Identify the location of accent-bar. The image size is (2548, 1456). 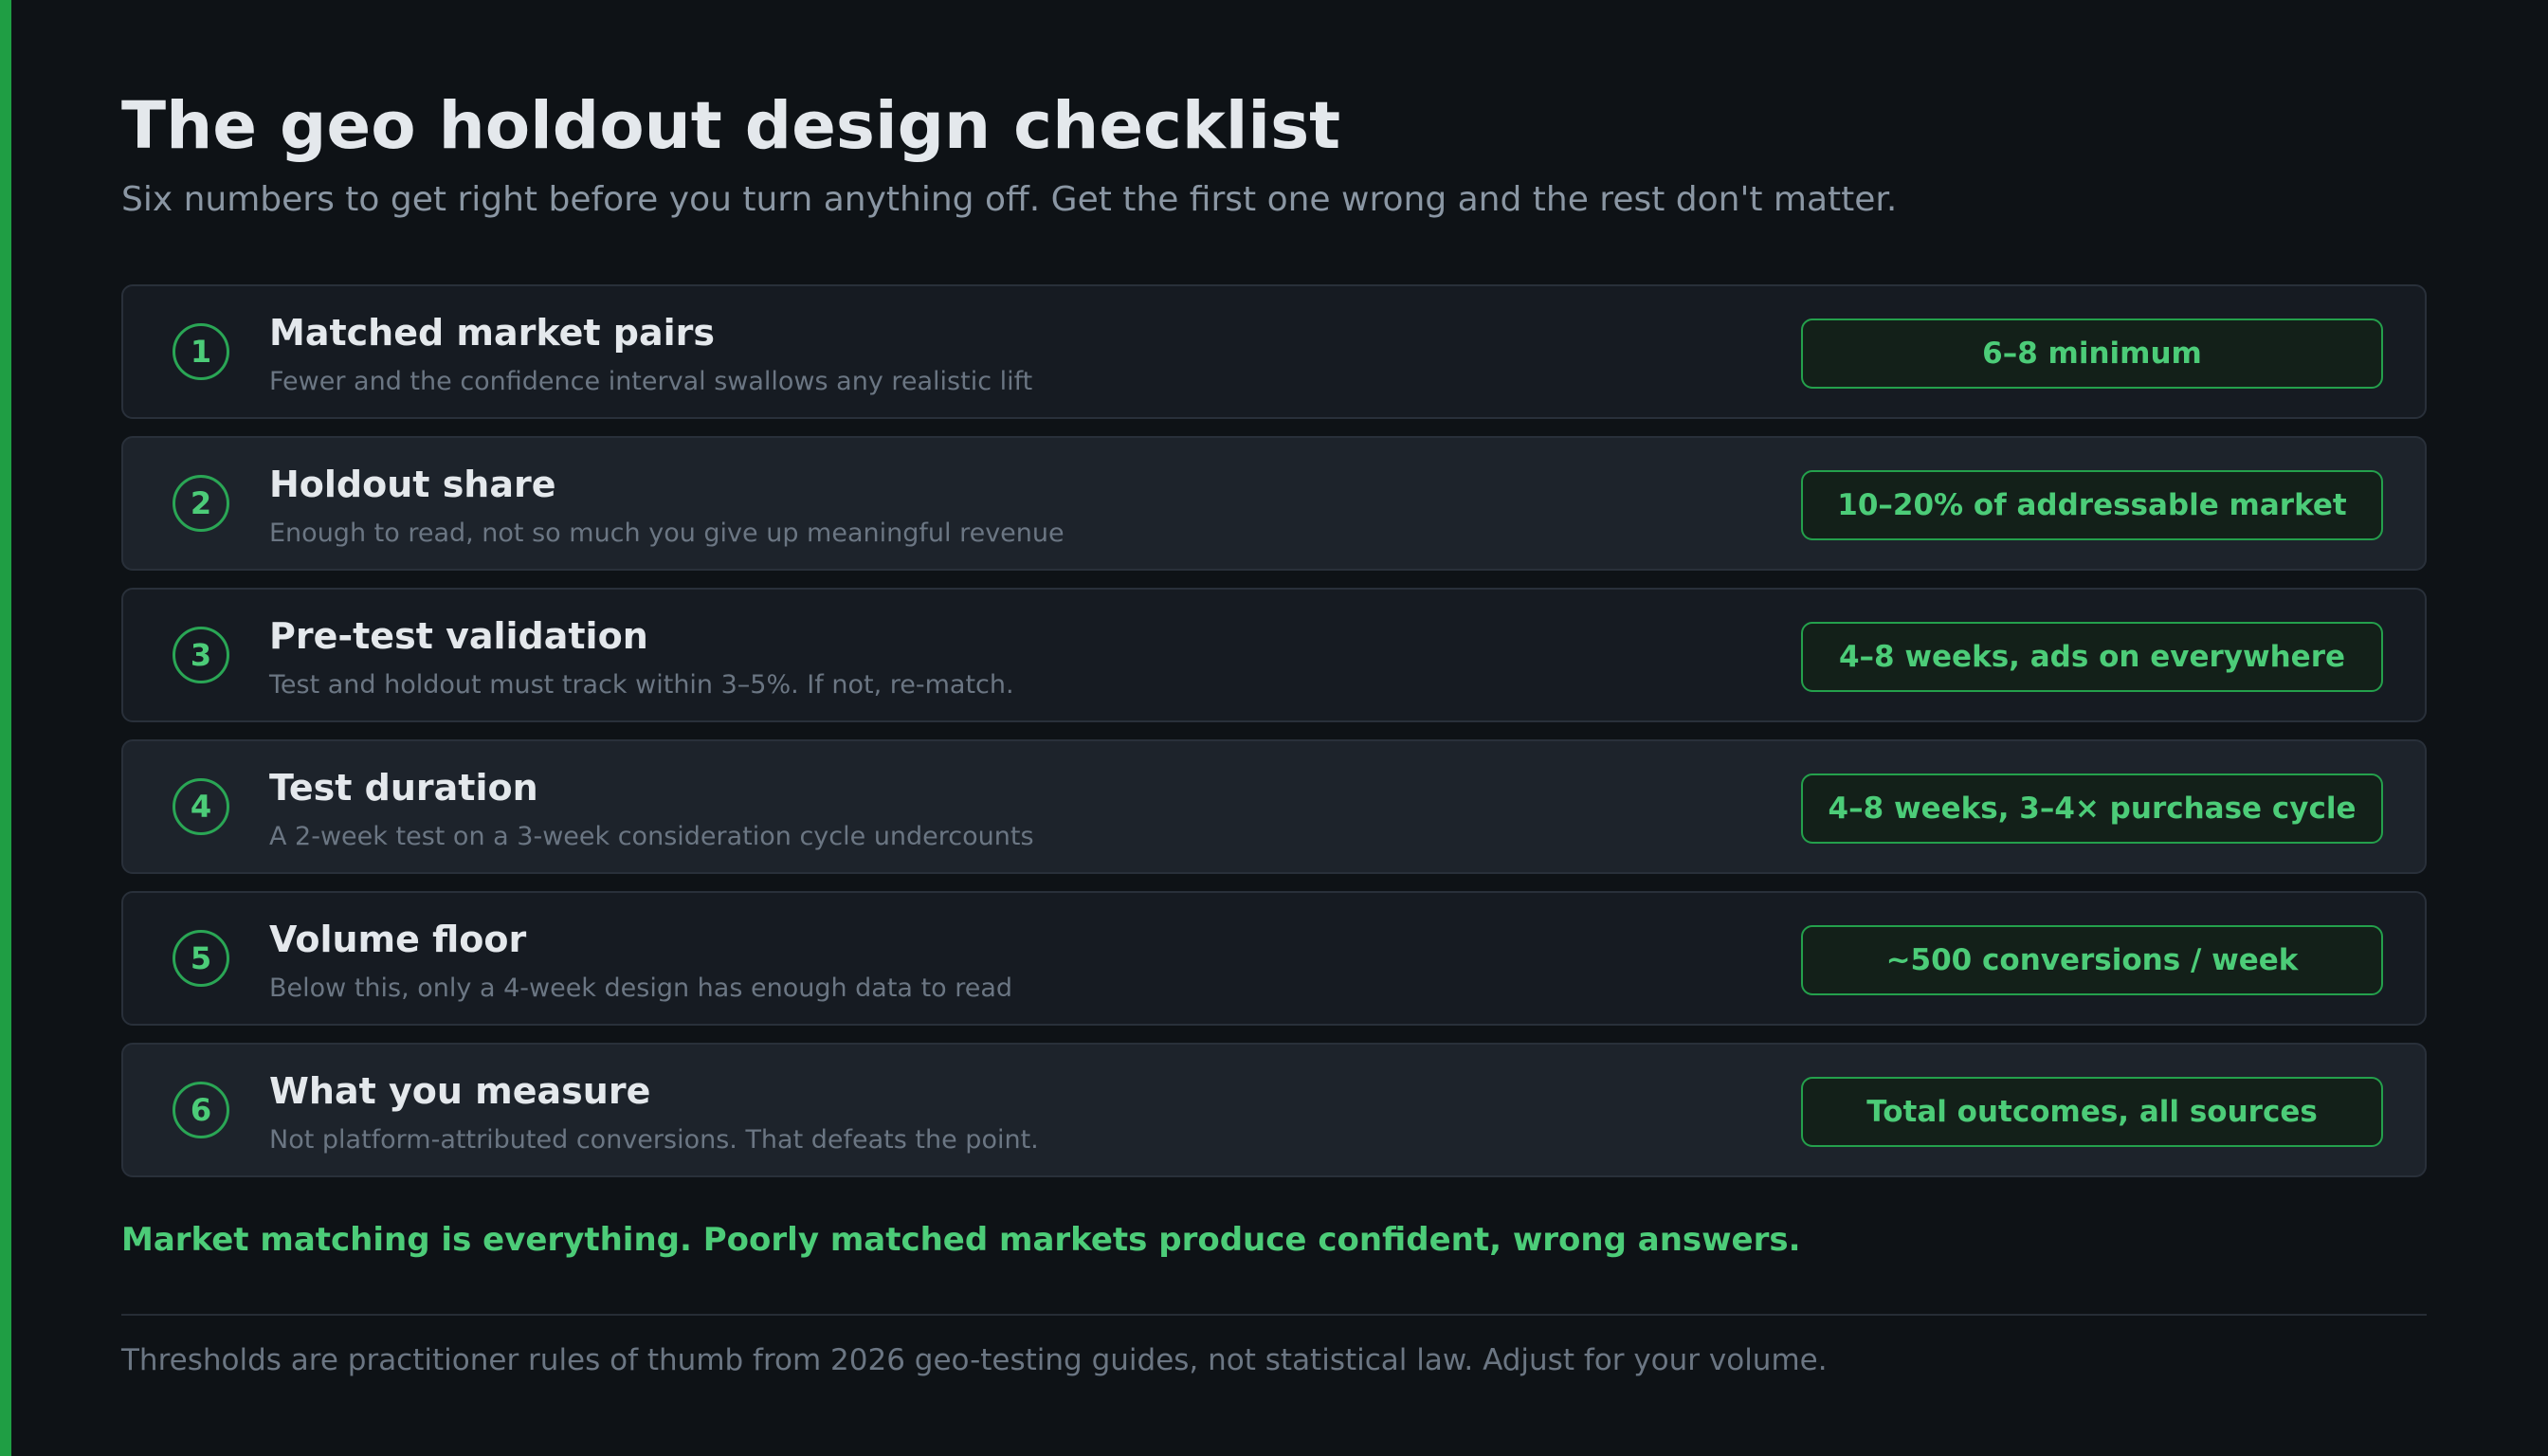
(5, 728).